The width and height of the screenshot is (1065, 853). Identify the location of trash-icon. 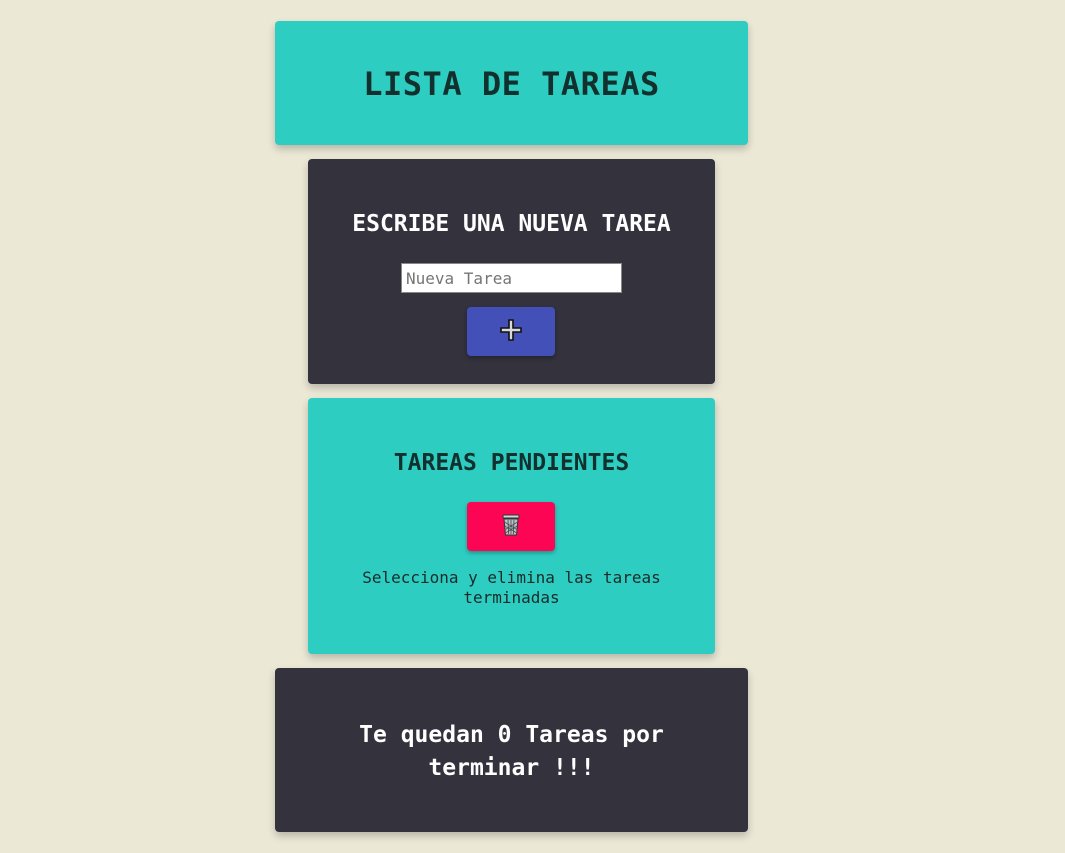
(511, 526).